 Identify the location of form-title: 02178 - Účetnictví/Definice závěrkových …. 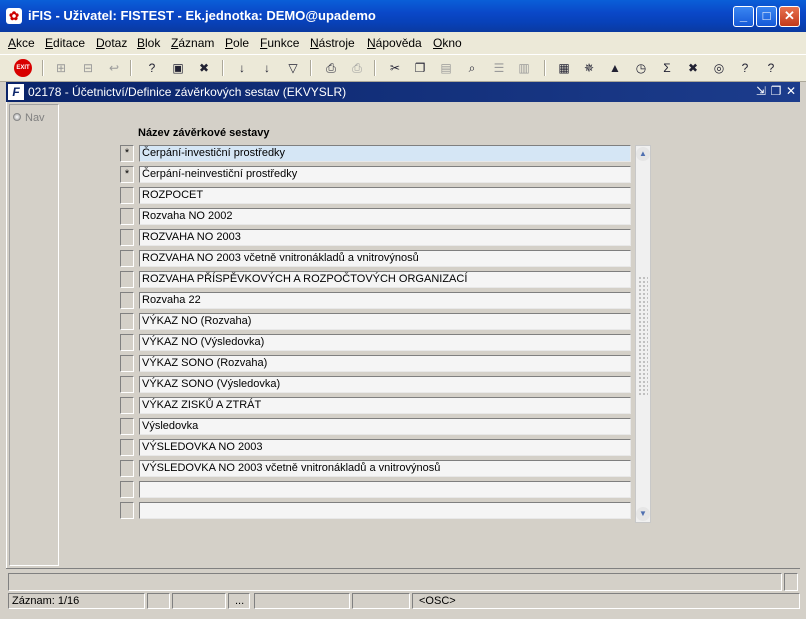
(187, 92).